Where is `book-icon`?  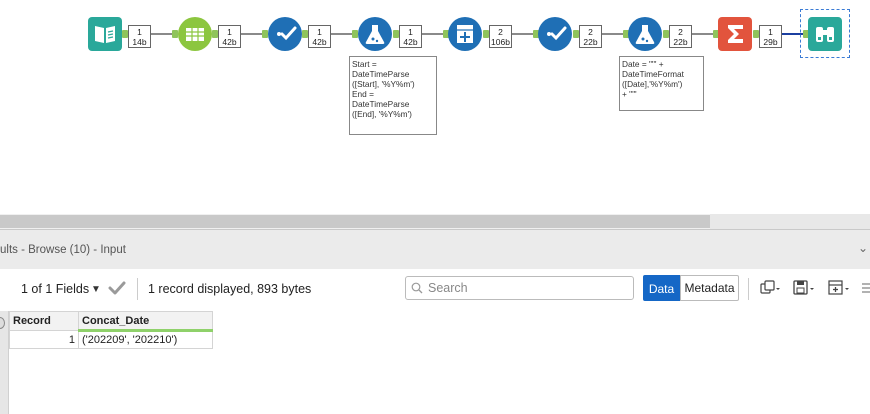 book-icon is located at coordinates (105, 34).